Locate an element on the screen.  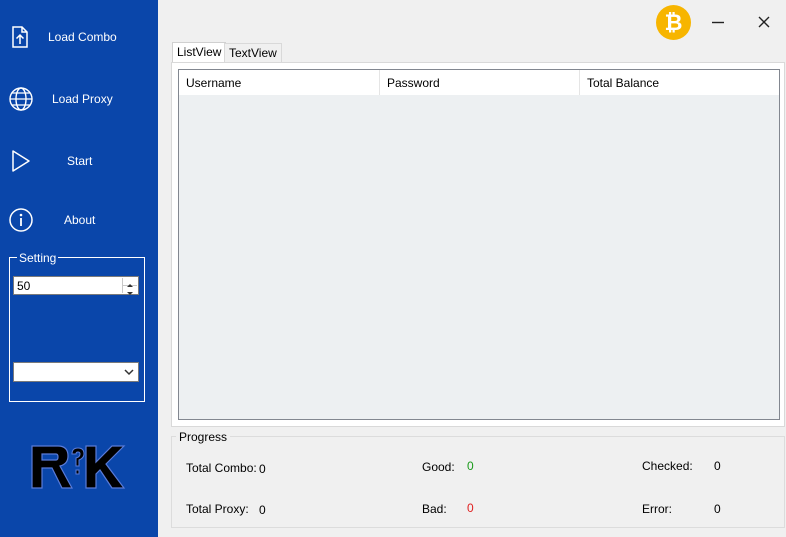
good-value: 0 is located at coordinates (470, 466).